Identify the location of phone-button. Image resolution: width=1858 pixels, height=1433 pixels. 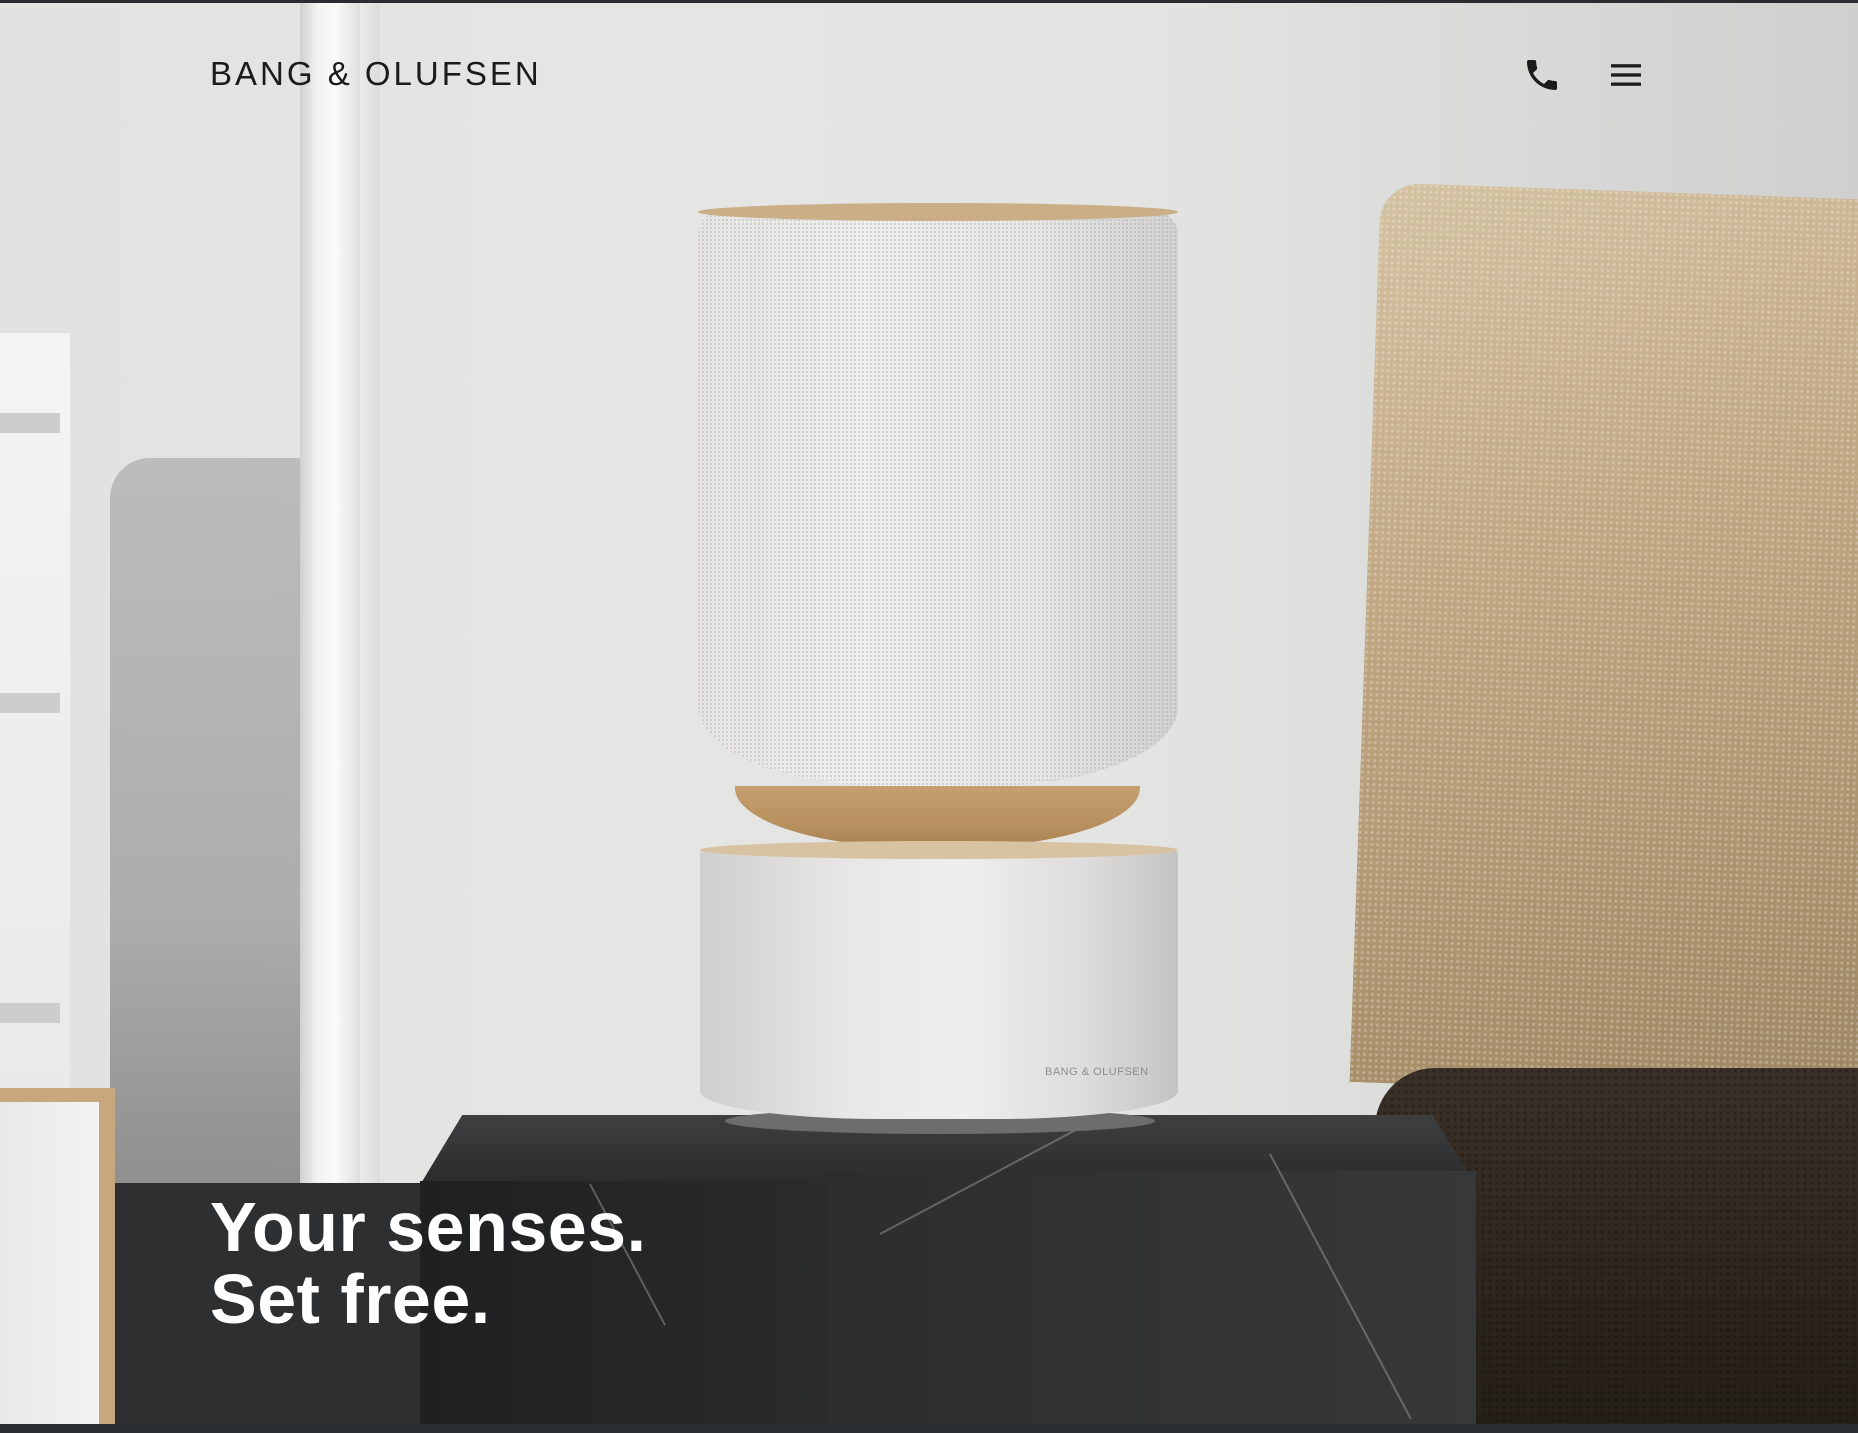
(1542, 75).